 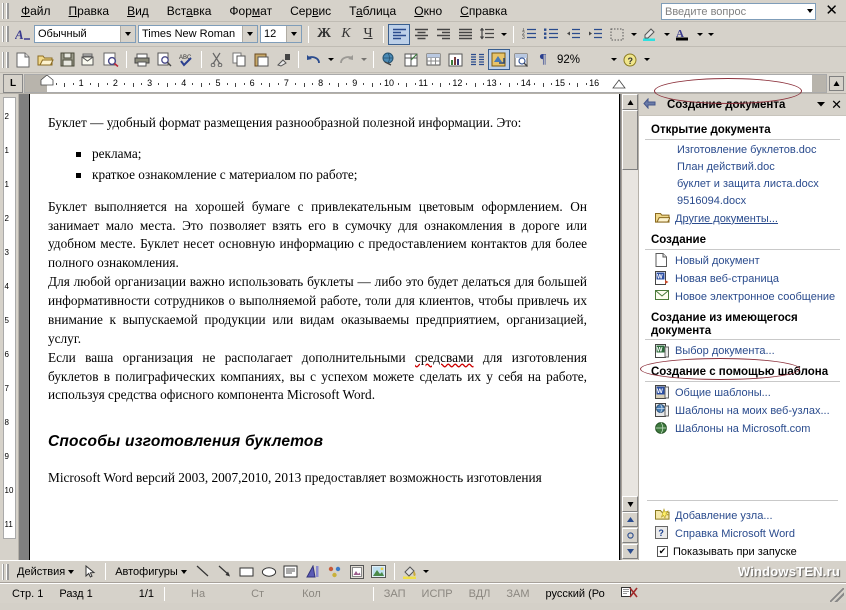 What do you see at coordinates (487, 34) in the screenshot?
I see `line-spacing-button` at bounding box center [487, 34].